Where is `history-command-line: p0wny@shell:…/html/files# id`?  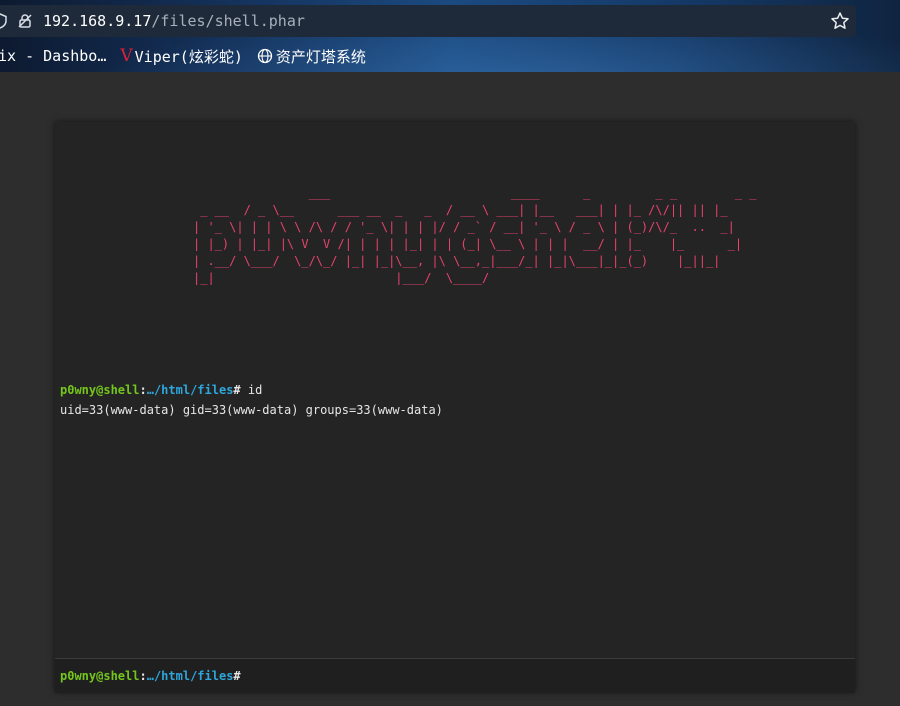
history-command-line: p0wny@shell:…/html/files# id is located at coordinates (161, 390).